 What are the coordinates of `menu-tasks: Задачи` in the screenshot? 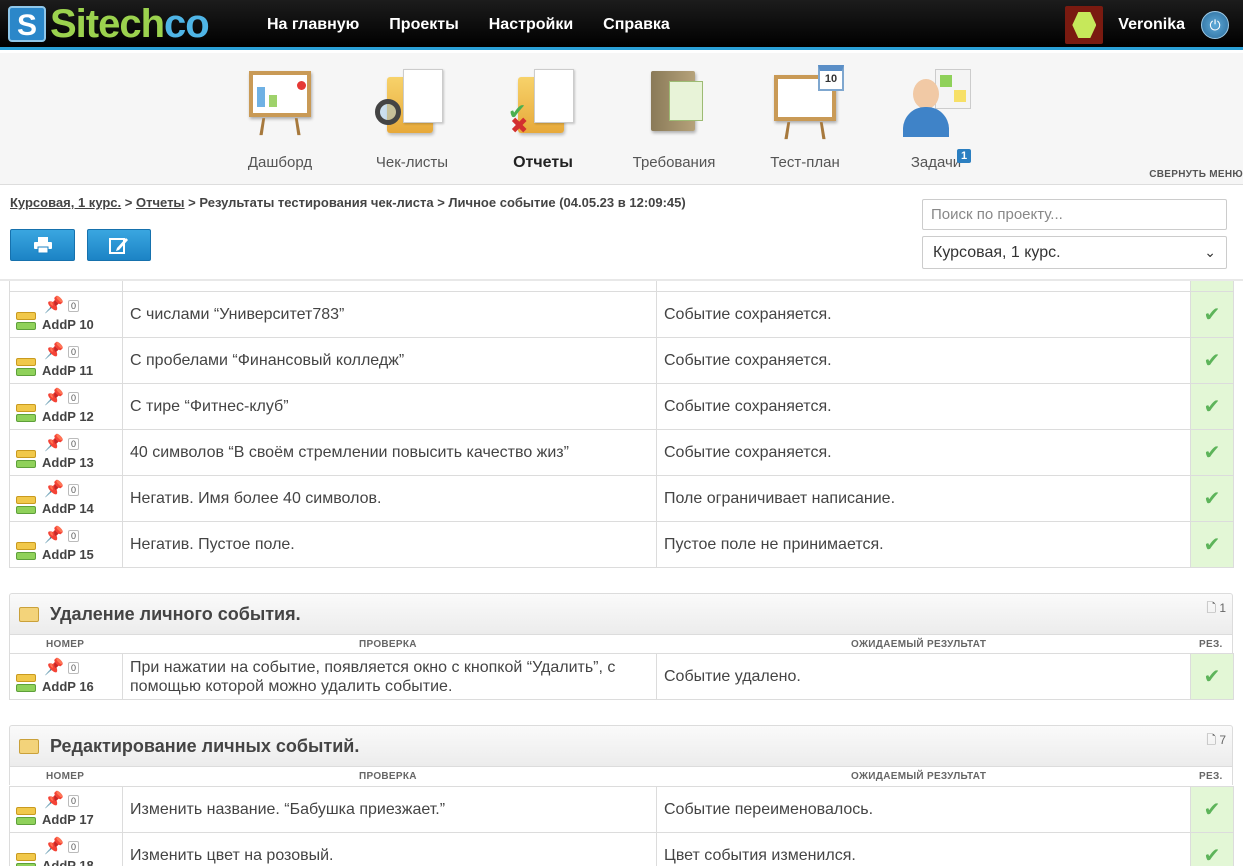 It's located at (936, 118).